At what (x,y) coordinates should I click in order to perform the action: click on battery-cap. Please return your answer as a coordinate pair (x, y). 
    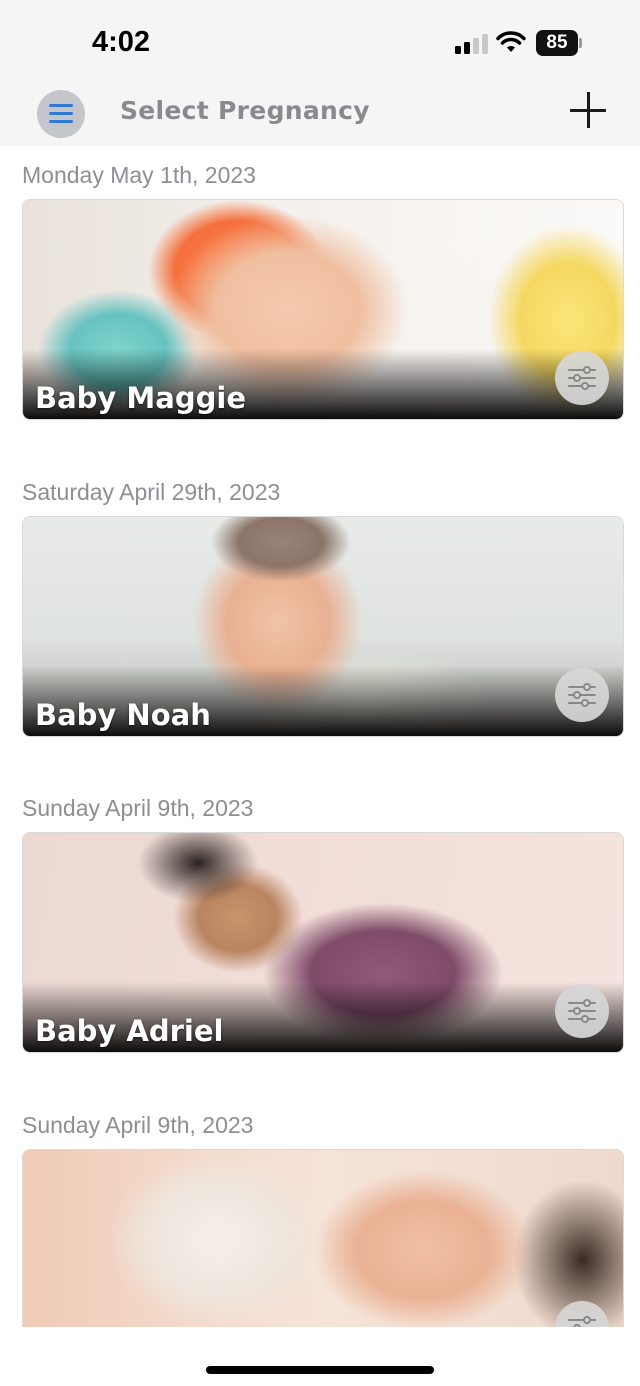
    Looking at the image, I should click on (580, 43).